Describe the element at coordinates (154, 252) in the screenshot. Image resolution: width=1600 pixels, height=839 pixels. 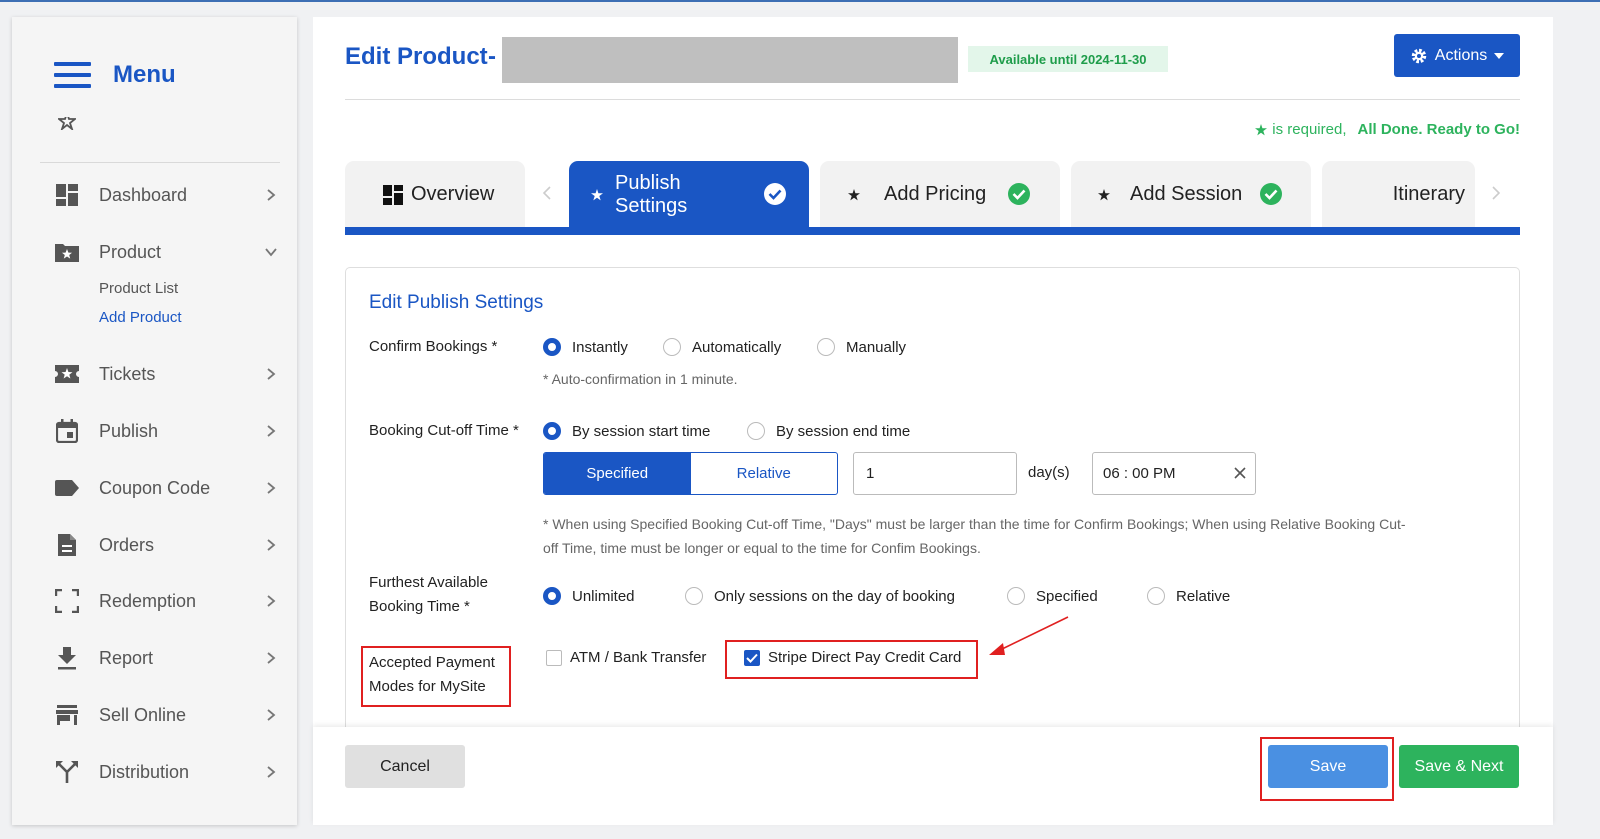
I see `sidebar-item-product: Product` at that location.